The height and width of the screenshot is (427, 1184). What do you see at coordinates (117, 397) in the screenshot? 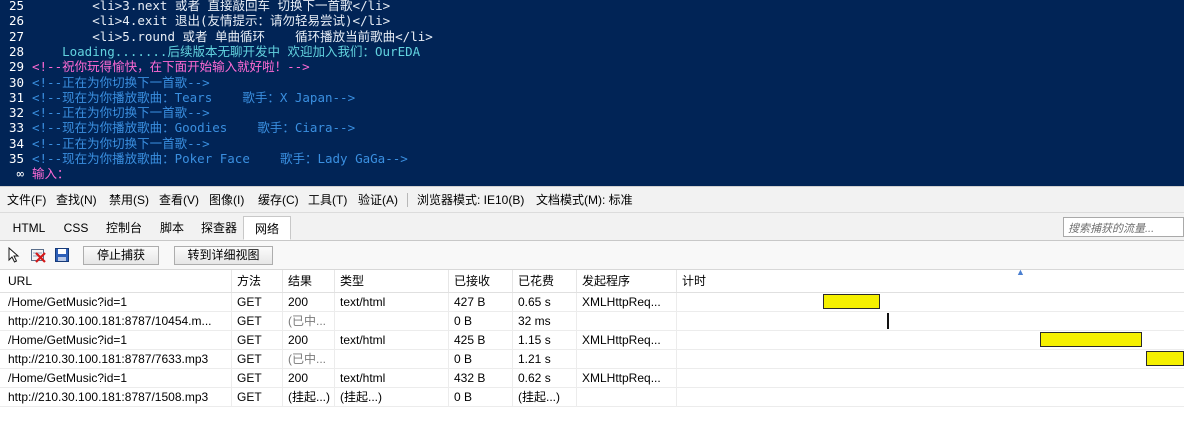
I see `cell-url: http://210.30.100.181:8787/1508.mp3` at bounding box center [117, 397].